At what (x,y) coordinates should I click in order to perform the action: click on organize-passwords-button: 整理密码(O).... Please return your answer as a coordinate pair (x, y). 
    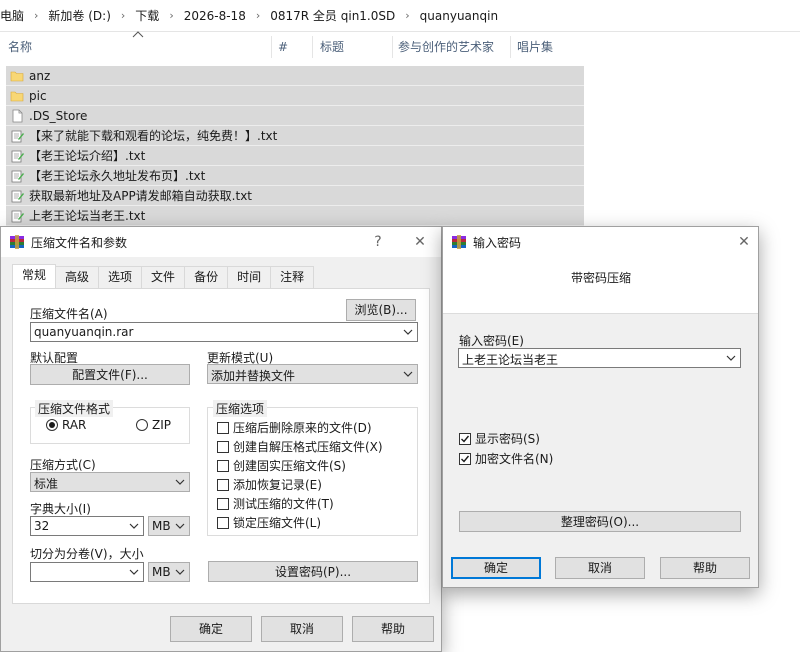
    Looking at the image, I should click on (600, 521).